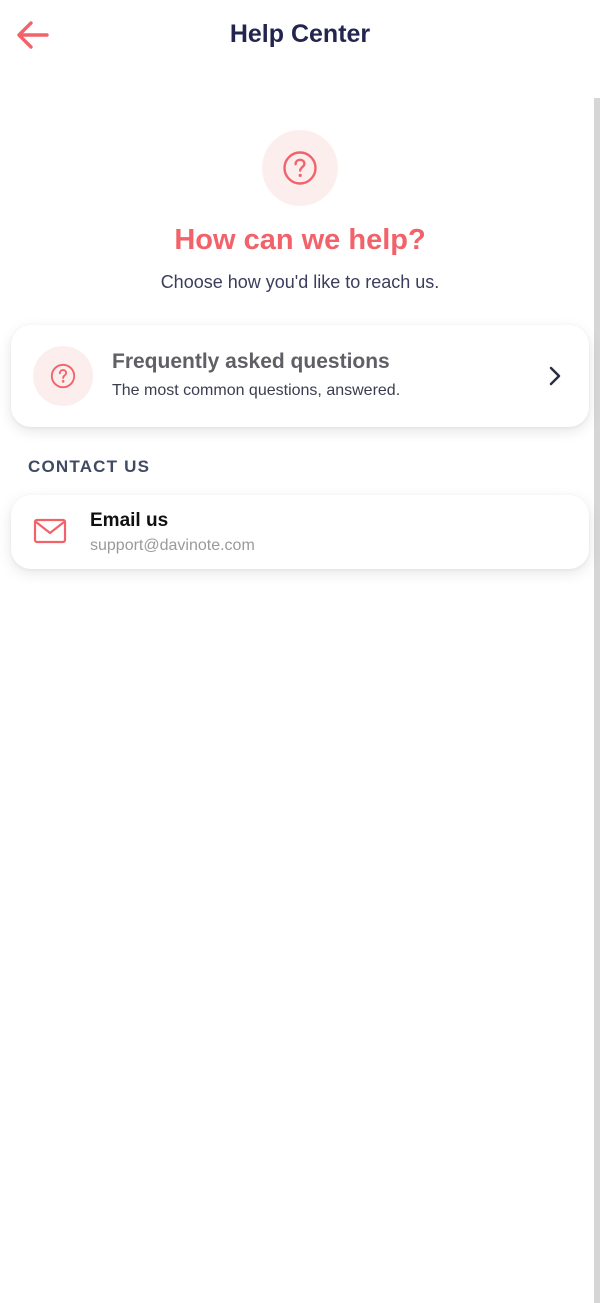 This screenshot has width=600, height=1303. Describe the element at coordinates (129, 520) in the screenshot. I see `email-us-title: Email us` at that location.